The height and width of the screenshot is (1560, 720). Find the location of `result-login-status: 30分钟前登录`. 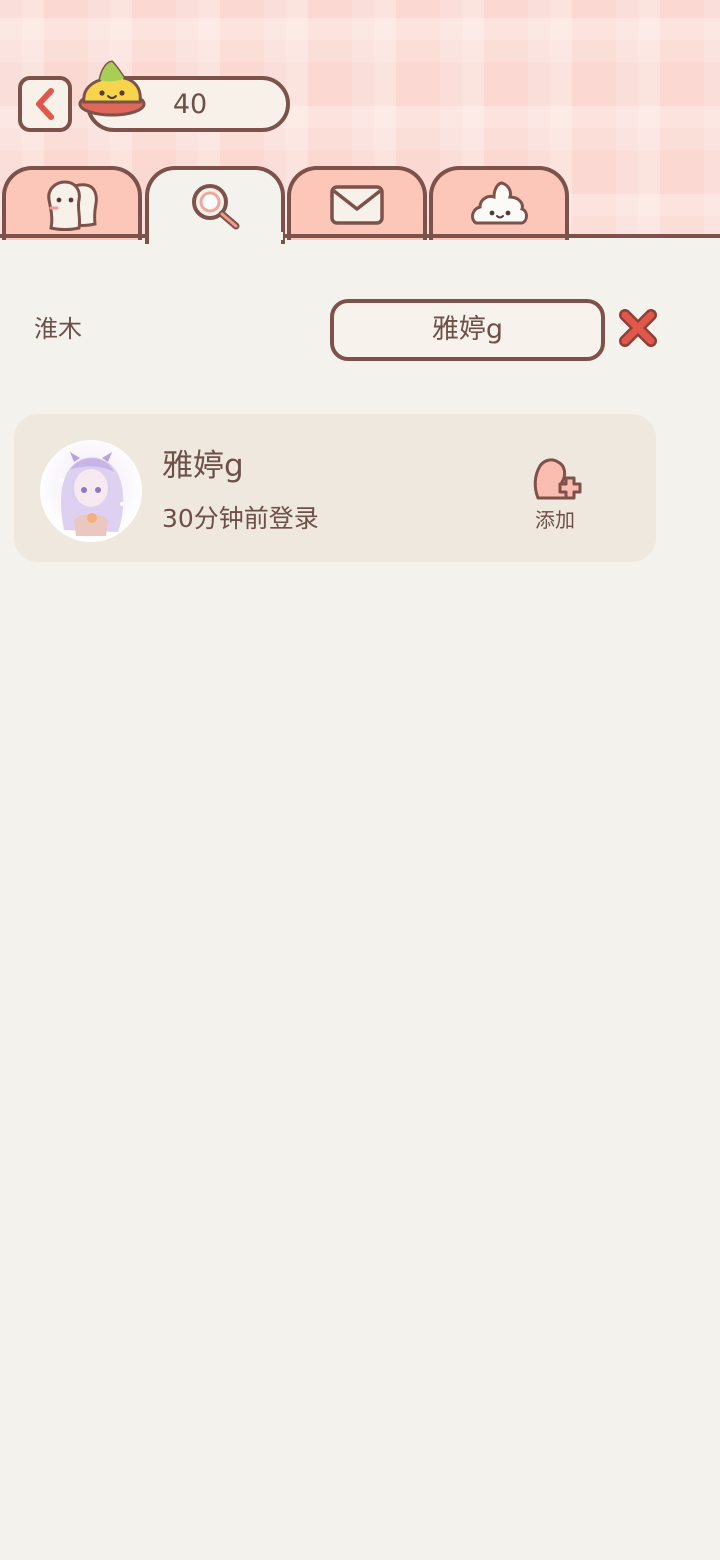

result-login-status: 30分钟前登录 is located at coordinates (240, 518).